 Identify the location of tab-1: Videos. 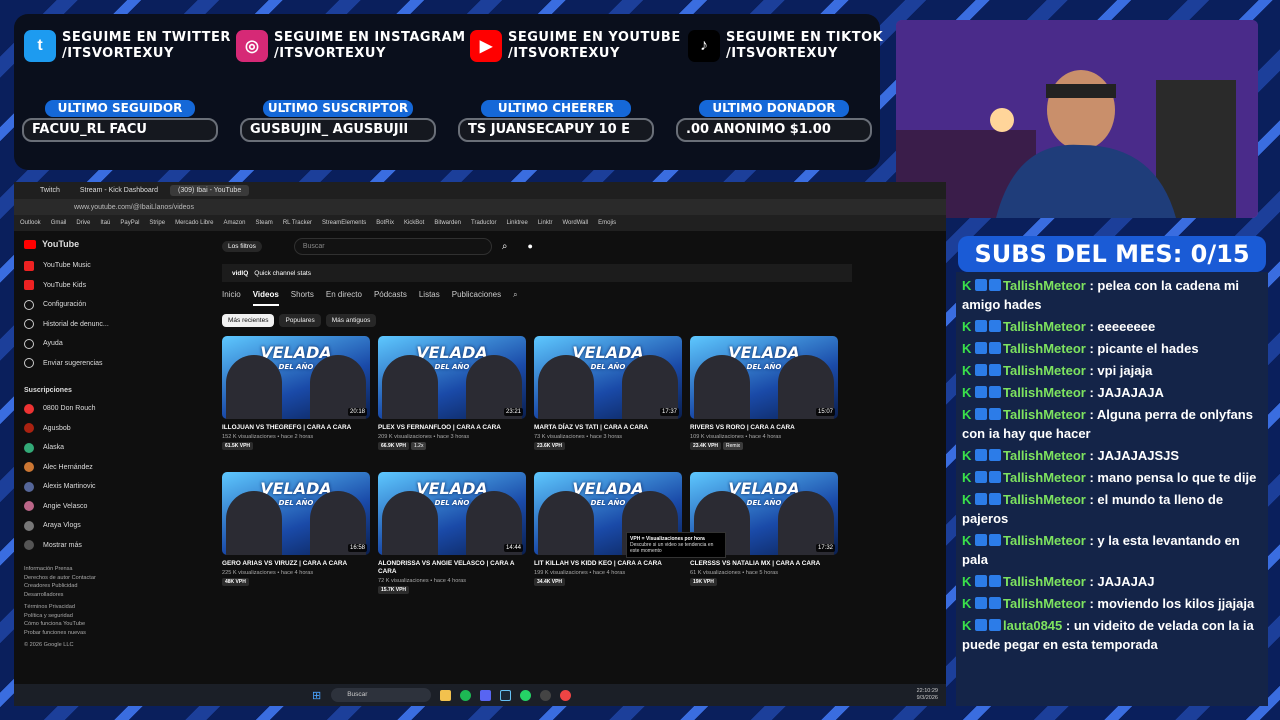
(265, 298).